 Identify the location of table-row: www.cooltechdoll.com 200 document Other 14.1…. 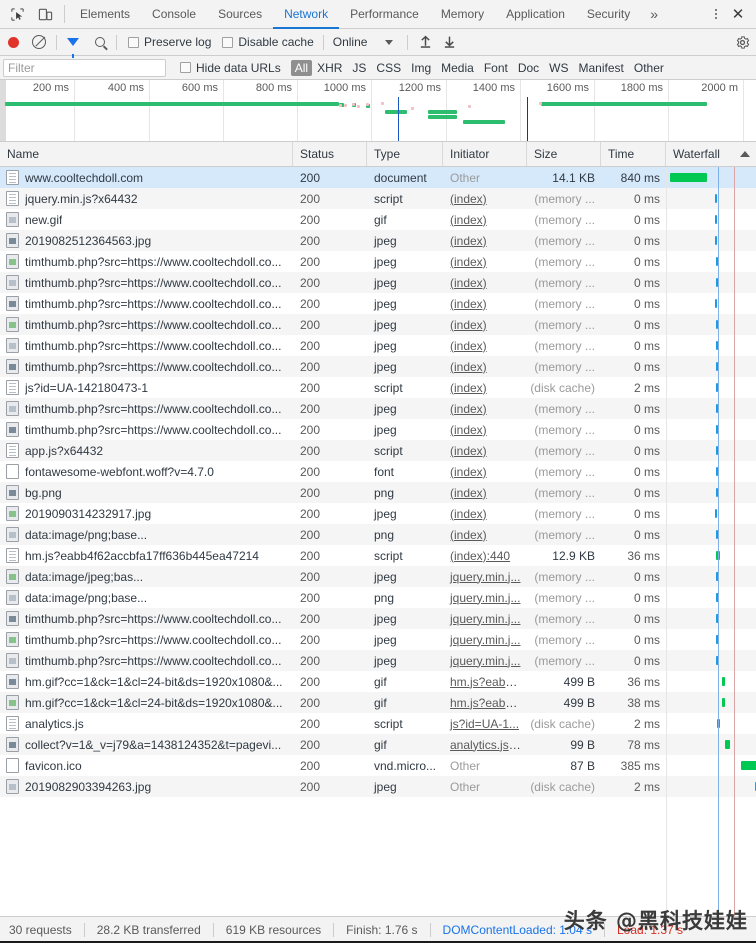
(378, 177).